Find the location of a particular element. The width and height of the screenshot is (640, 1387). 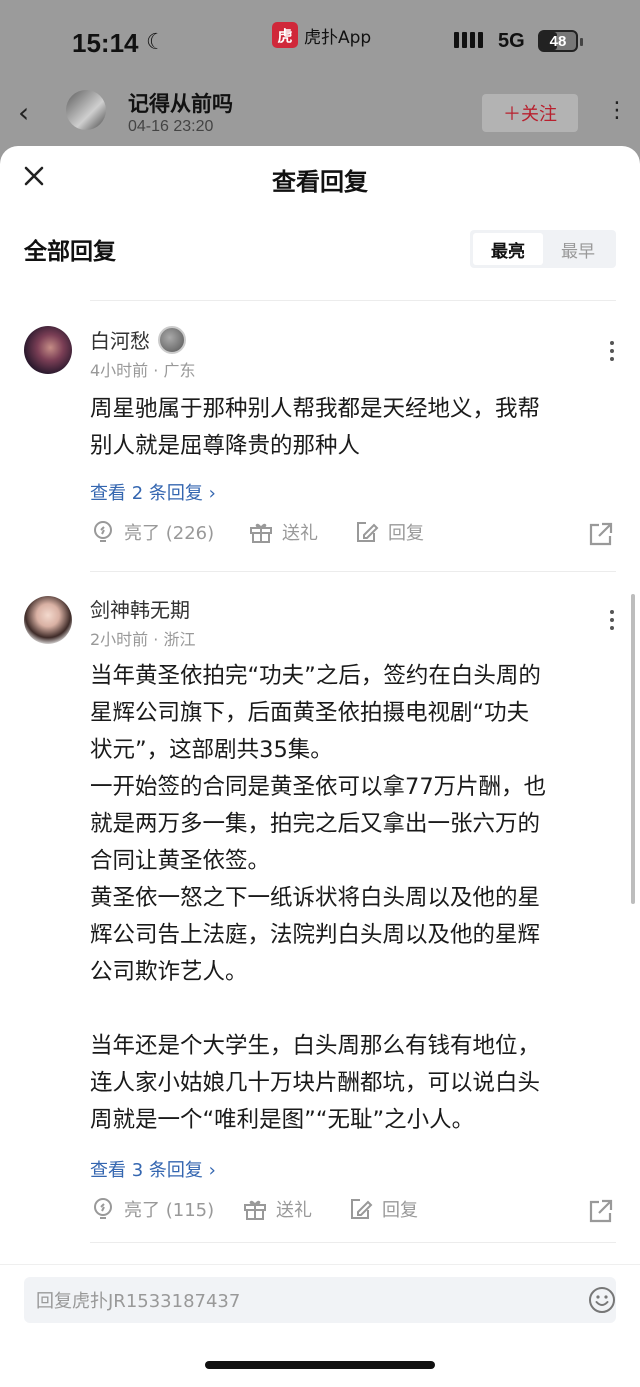

comment-user: 剑神韩无期 is located at coordinates (140, 608).